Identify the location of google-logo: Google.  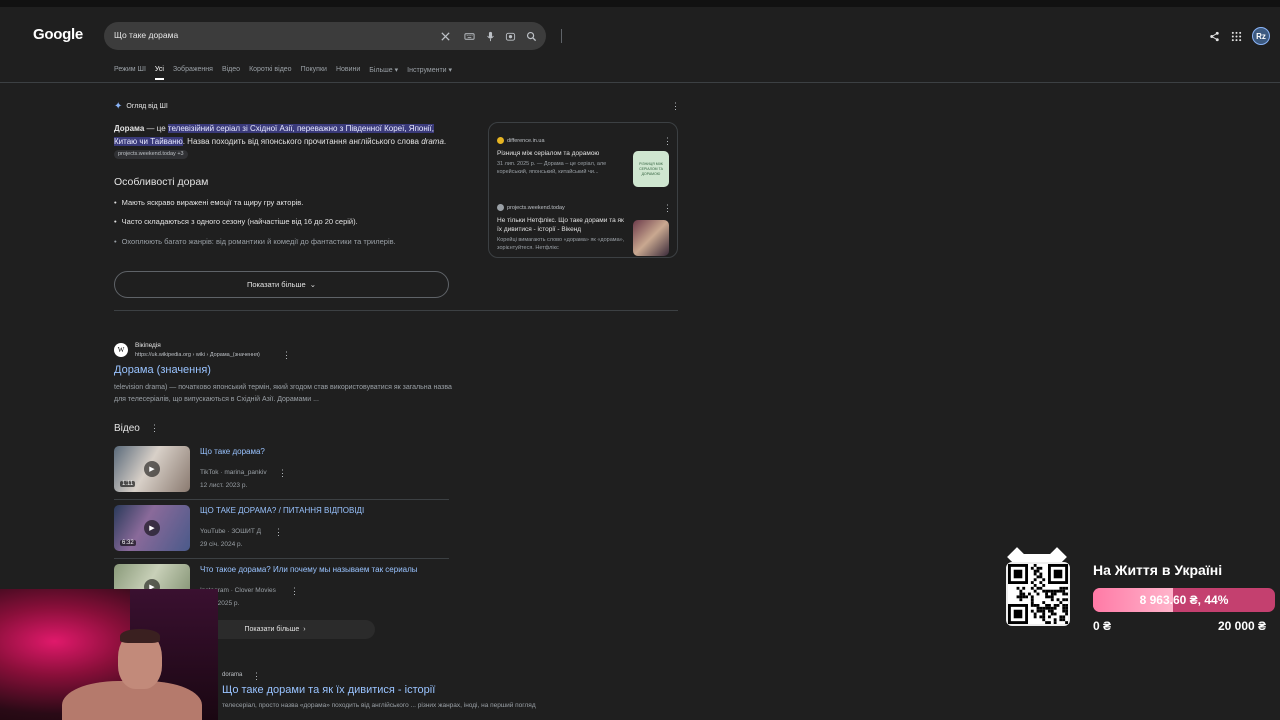
(58, 34).